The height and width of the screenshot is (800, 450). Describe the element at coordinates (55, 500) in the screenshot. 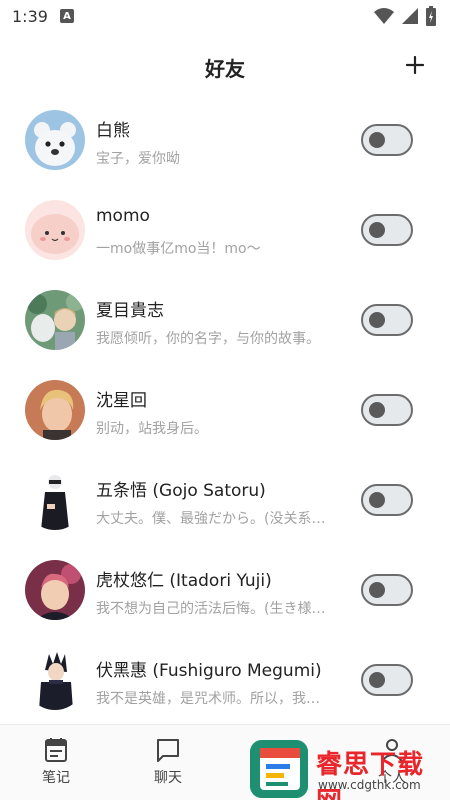

I see `gojo-avatar` at that location.